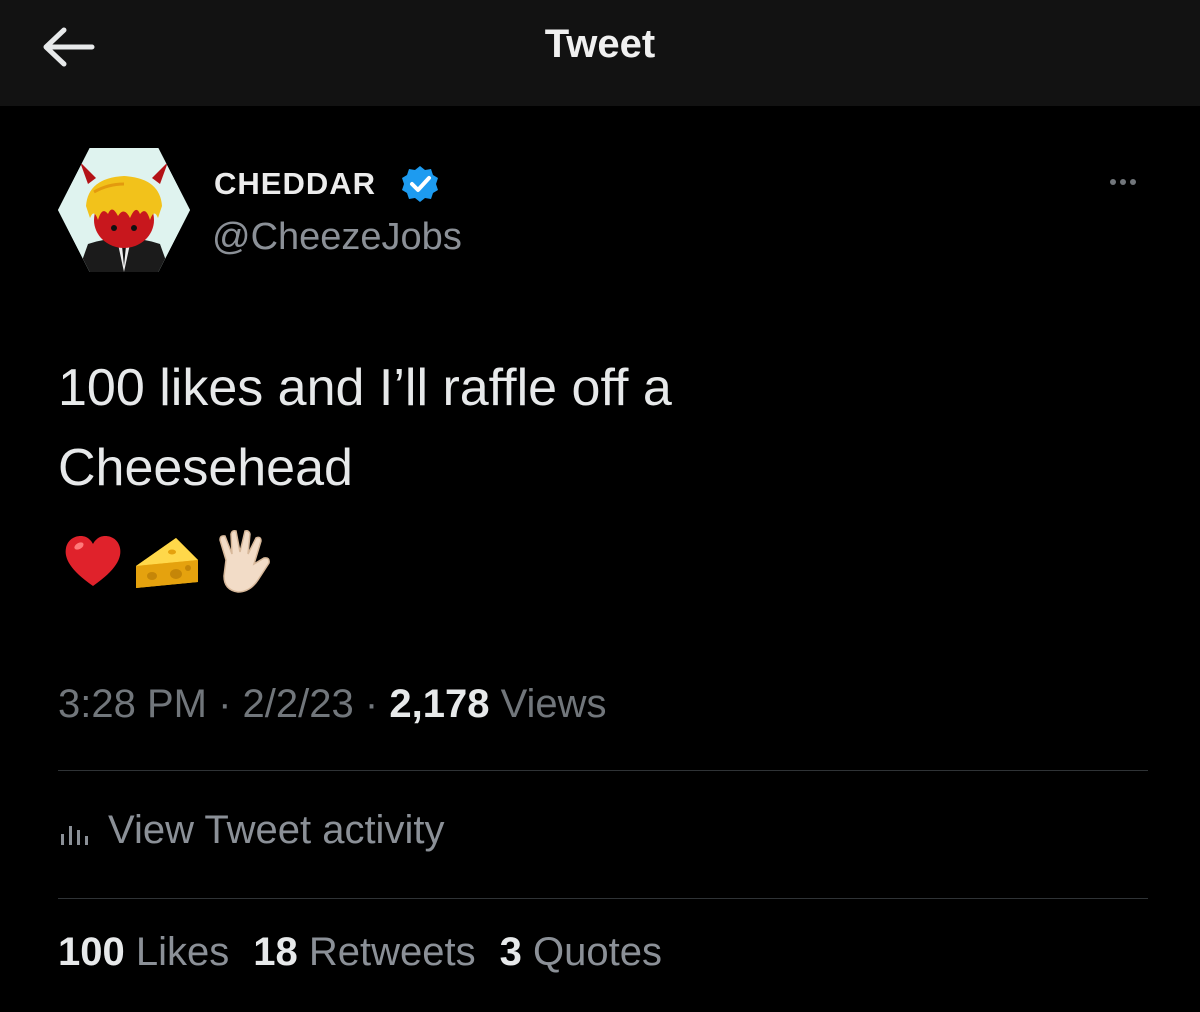 This screenshot has height=1012, width=1200. I want to click on likes-stat: 100 Likes, so click(143, 952).